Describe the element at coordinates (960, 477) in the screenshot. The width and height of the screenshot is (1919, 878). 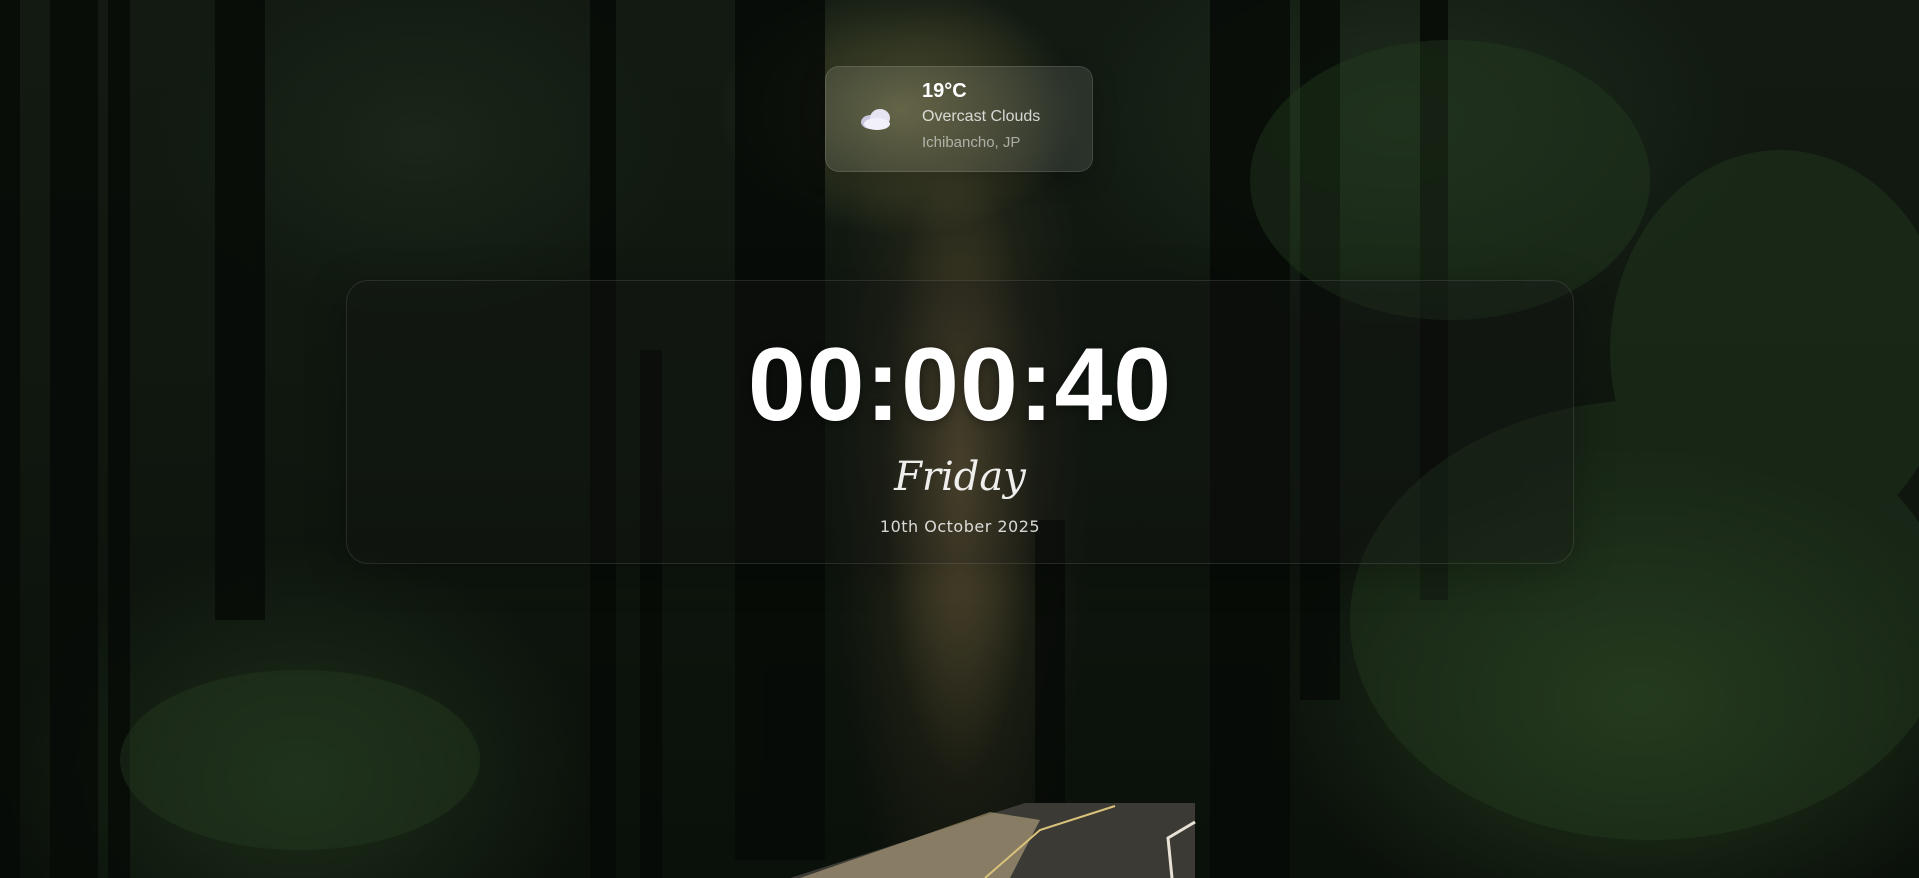
I see `clock-day: Friday` at that location.